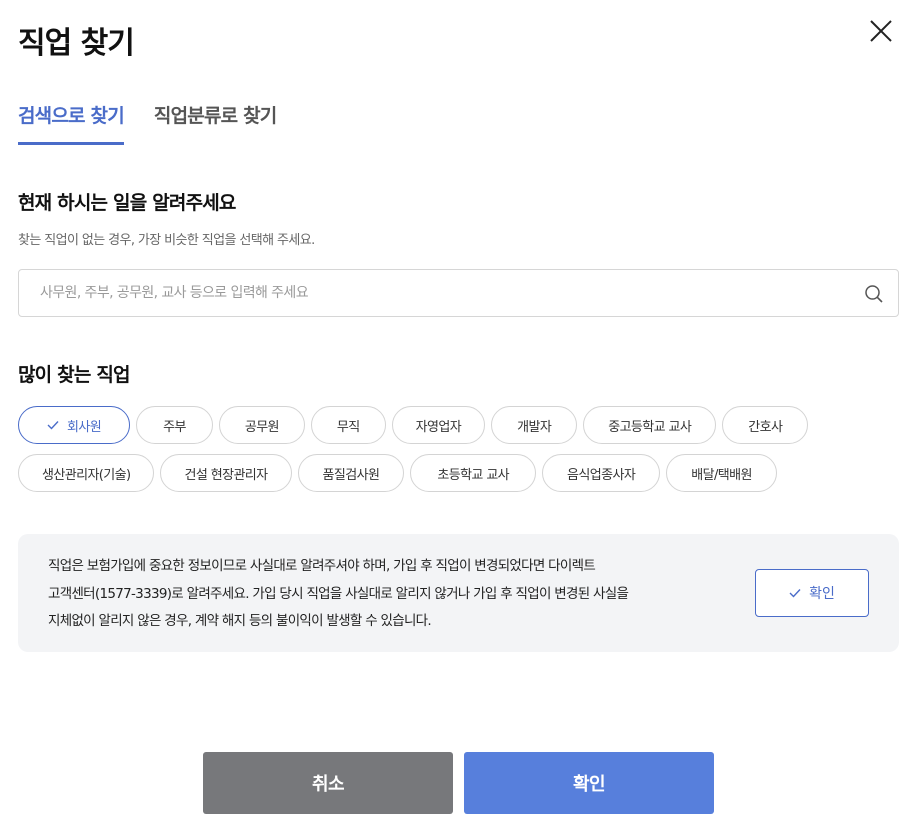 The height and width of the screenshot is (826, 920). What do you see at coordinates (86, 473) in the screenshot?
I see `job-chip: 생산관리자(기술)` at bounding box center [86, 473].